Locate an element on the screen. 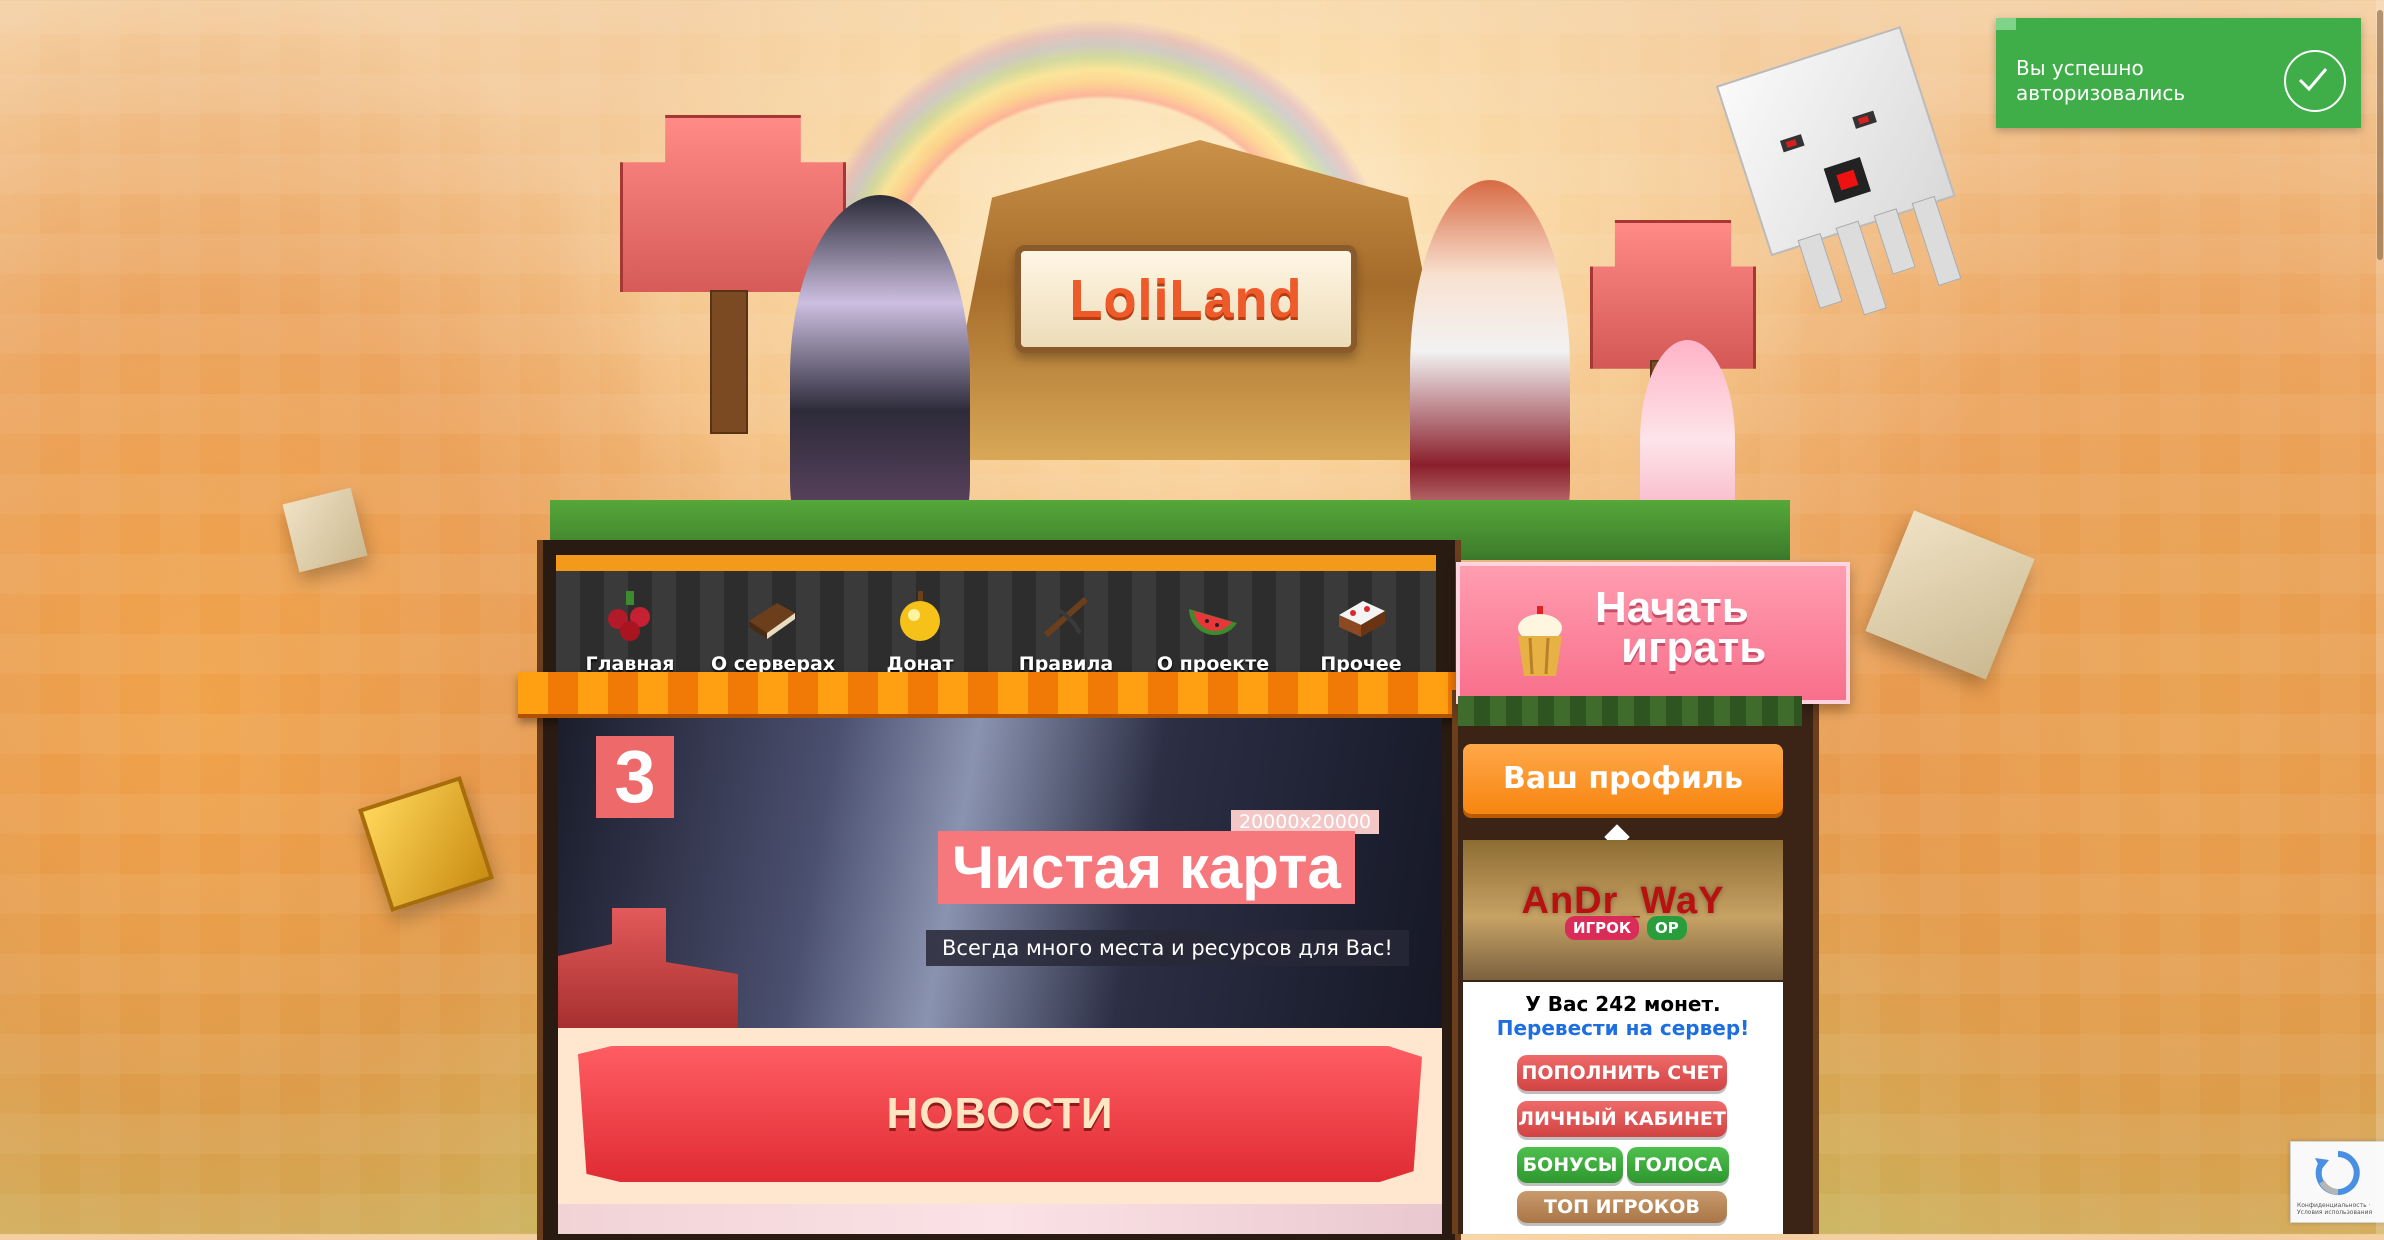 Image resolution: width=2384 pixels, height=1240 pixels. watermelon-icon is located at coordinates (1212, 622).